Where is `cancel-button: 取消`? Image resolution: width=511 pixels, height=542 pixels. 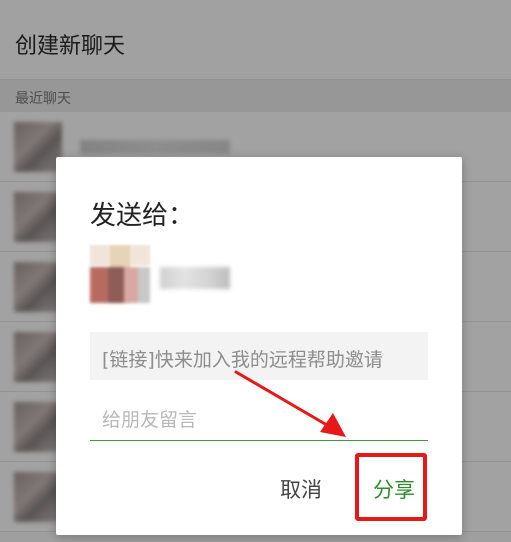
cancel-button: 取消 is located at coordinates (301, 490).